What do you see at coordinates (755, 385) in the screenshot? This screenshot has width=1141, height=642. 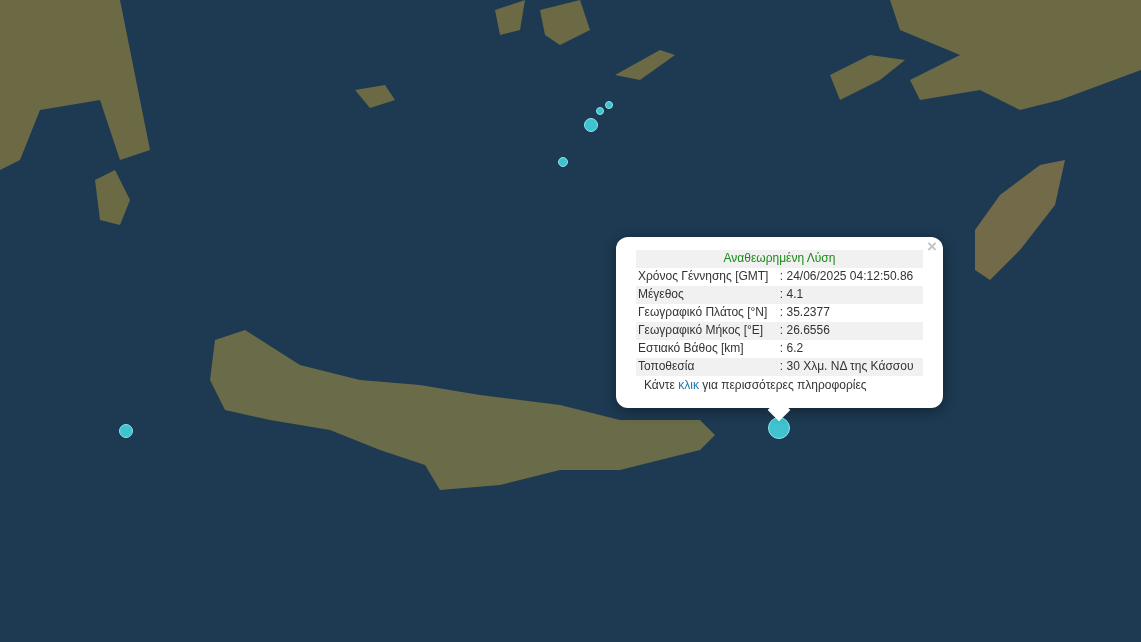 I see `more-info-text: Κάντε κλικ για περισσότερες πληροφορίες` at bounding box center [755, 385].